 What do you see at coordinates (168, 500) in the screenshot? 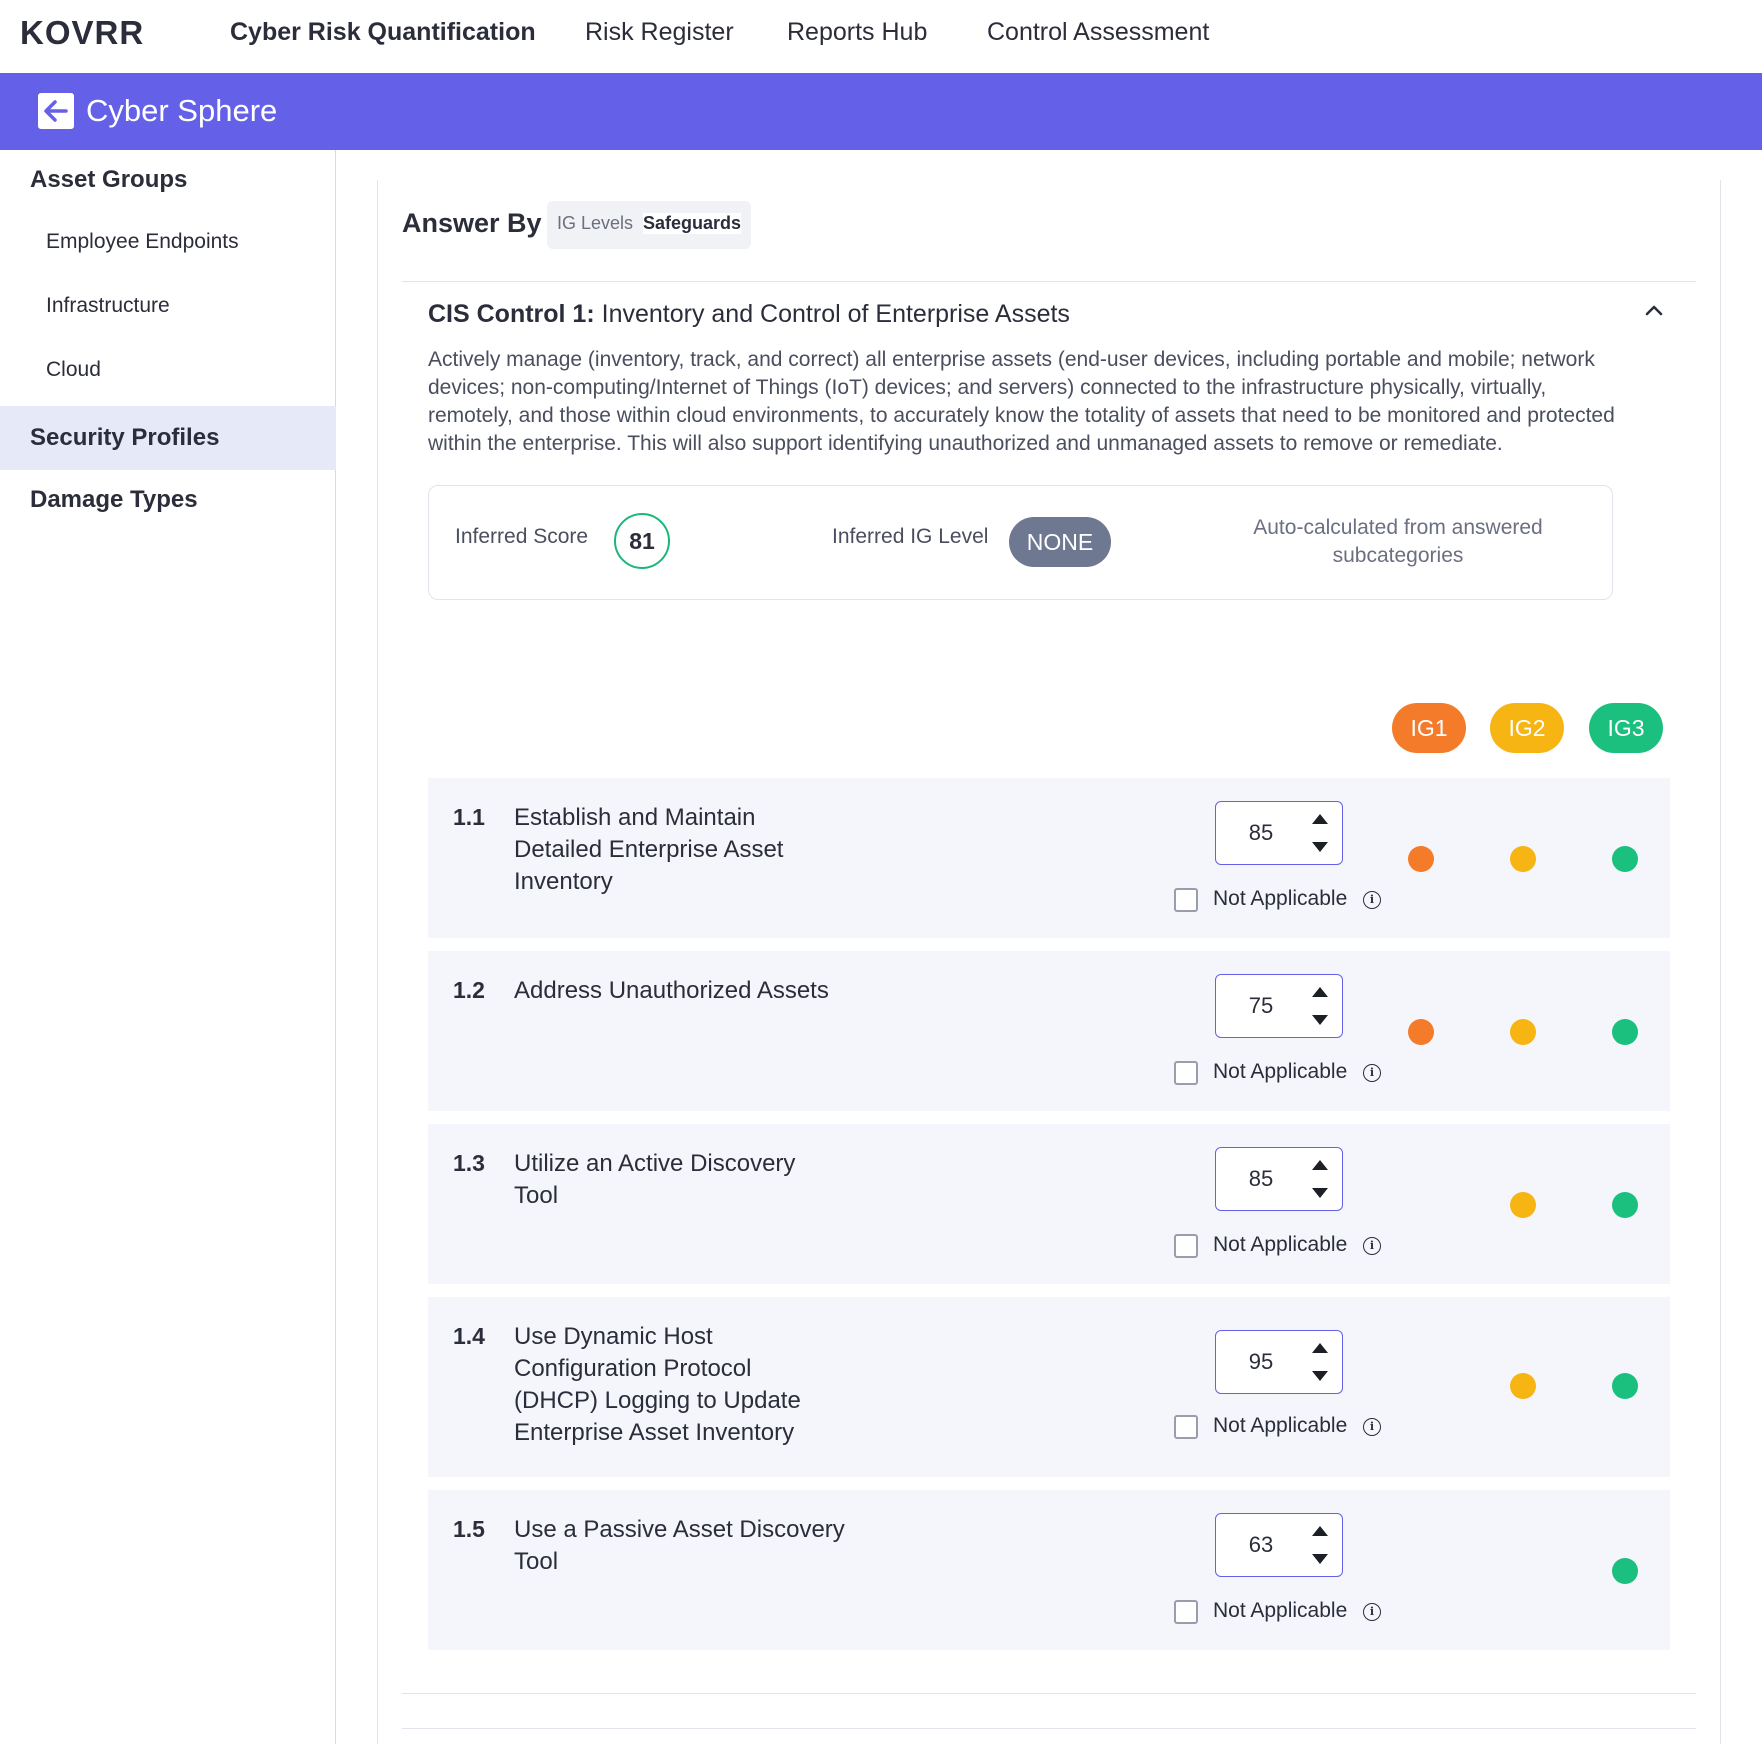
I see `sidebar-item-damage-types: Damage Types` at bounding box center [168, 500].